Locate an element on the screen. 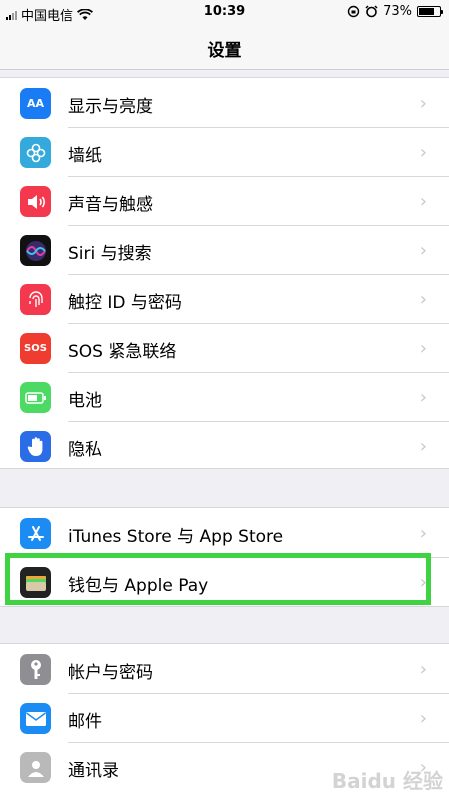 The height and width of the screenshot is (800, 449). siri-icon is located at coordinates (35, 250).